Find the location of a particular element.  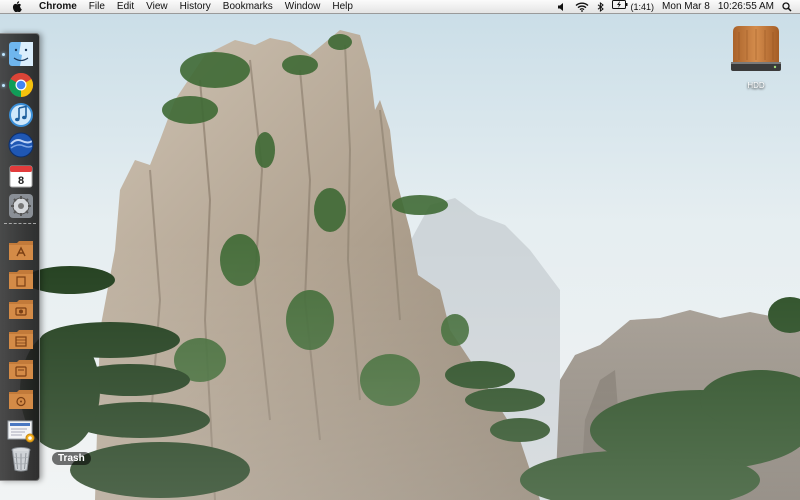

applications-folder-icon is located at coordinates (21, 250).